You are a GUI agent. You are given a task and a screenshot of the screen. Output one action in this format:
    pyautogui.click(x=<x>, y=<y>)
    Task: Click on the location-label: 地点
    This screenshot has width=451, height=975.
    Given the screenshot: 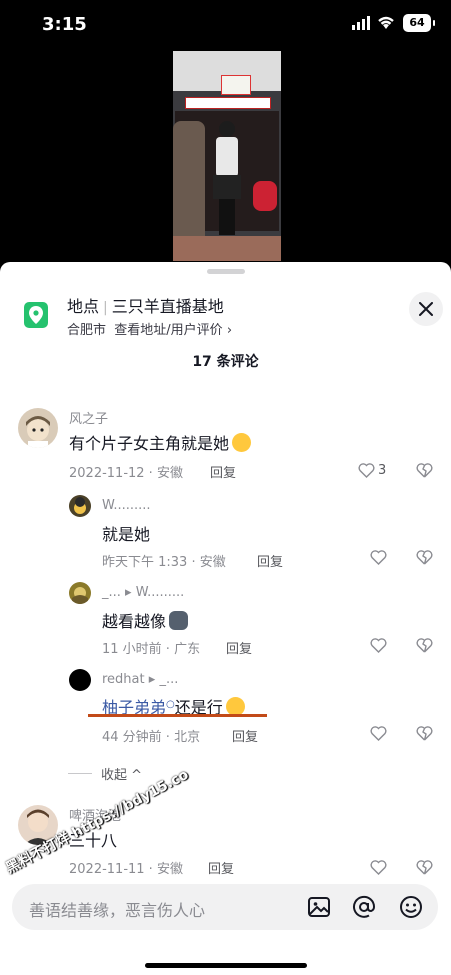 What is the action you would take?
    pyautogui.click(x=83, y=306)
    